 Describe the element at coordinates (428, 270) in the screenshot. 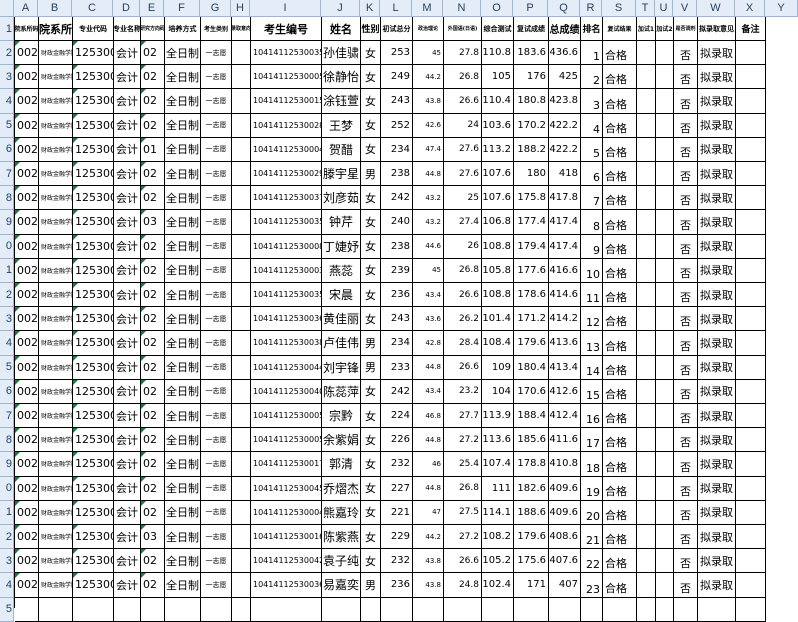

I see `cell-politics: 45` at that location.